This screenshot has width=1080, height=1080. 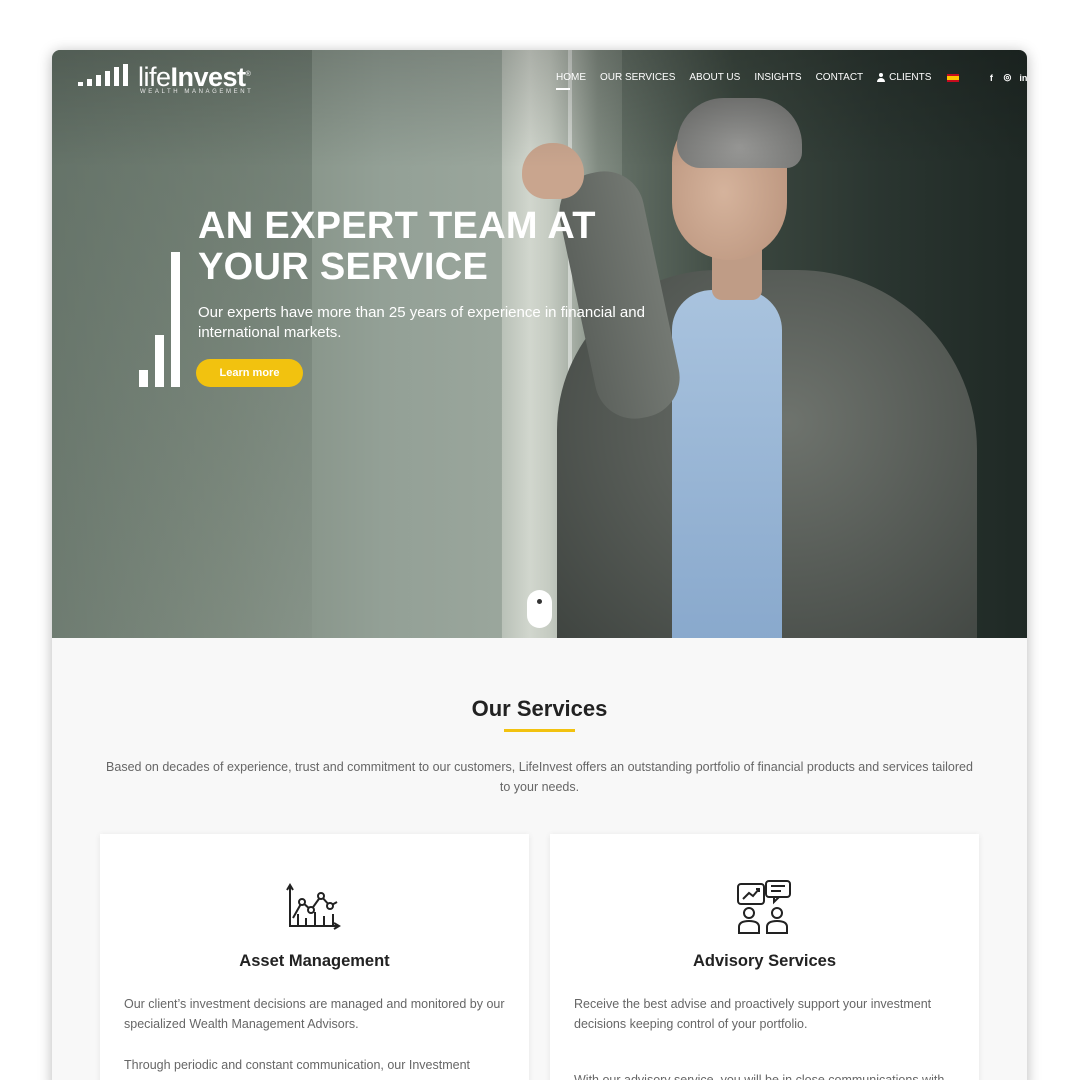 What do you see at coordinates (910, 77) in the screenshot?
I see `nav-clients-label: CLIENTS` at bounding box center [910, 77].